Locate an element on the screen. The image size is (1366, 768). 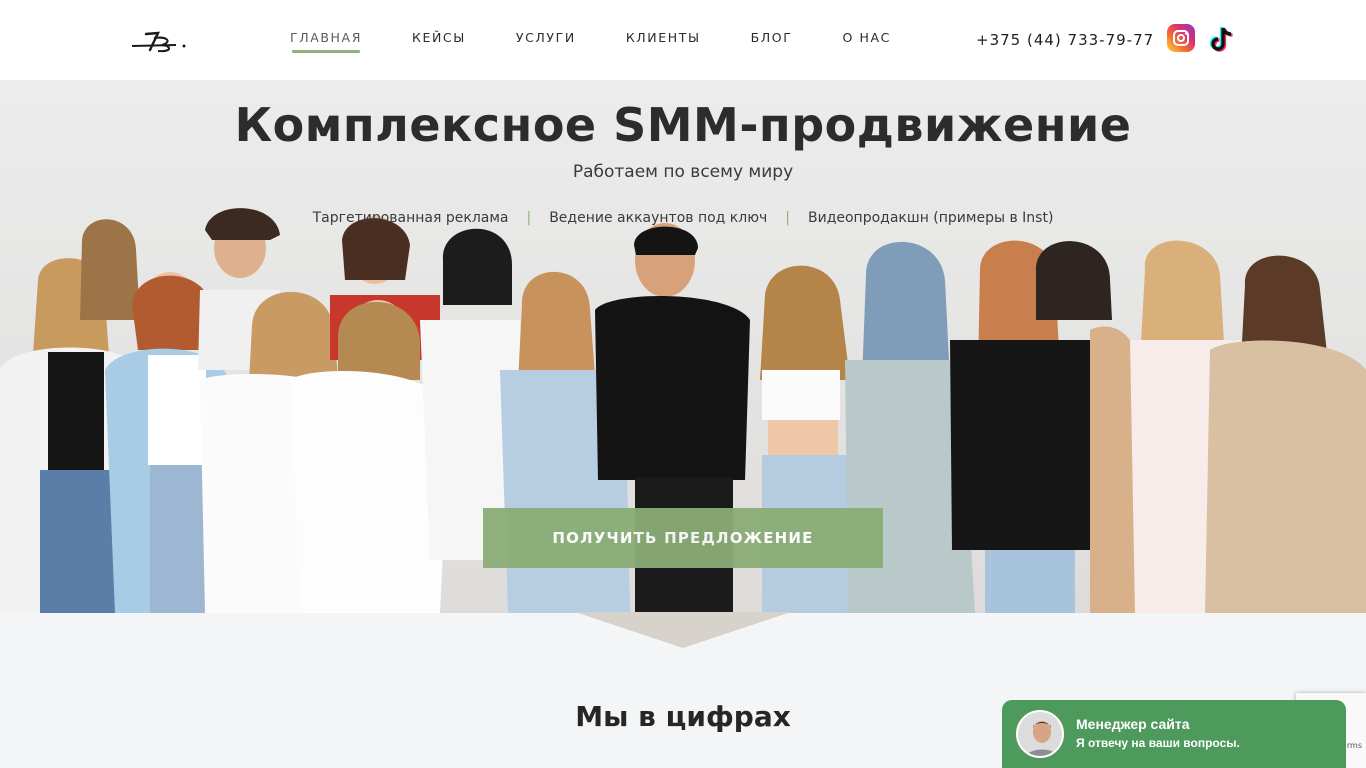
service-targeting: Таргетированная реклама is located at coordinates (411, 218).